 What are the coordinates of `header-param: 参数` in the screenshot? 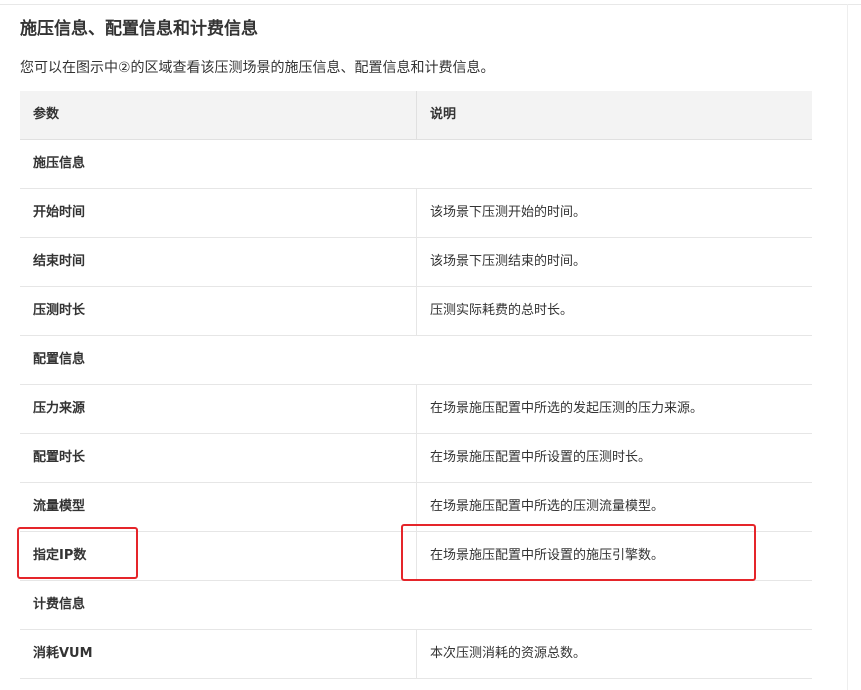 It's located at (46, 114).